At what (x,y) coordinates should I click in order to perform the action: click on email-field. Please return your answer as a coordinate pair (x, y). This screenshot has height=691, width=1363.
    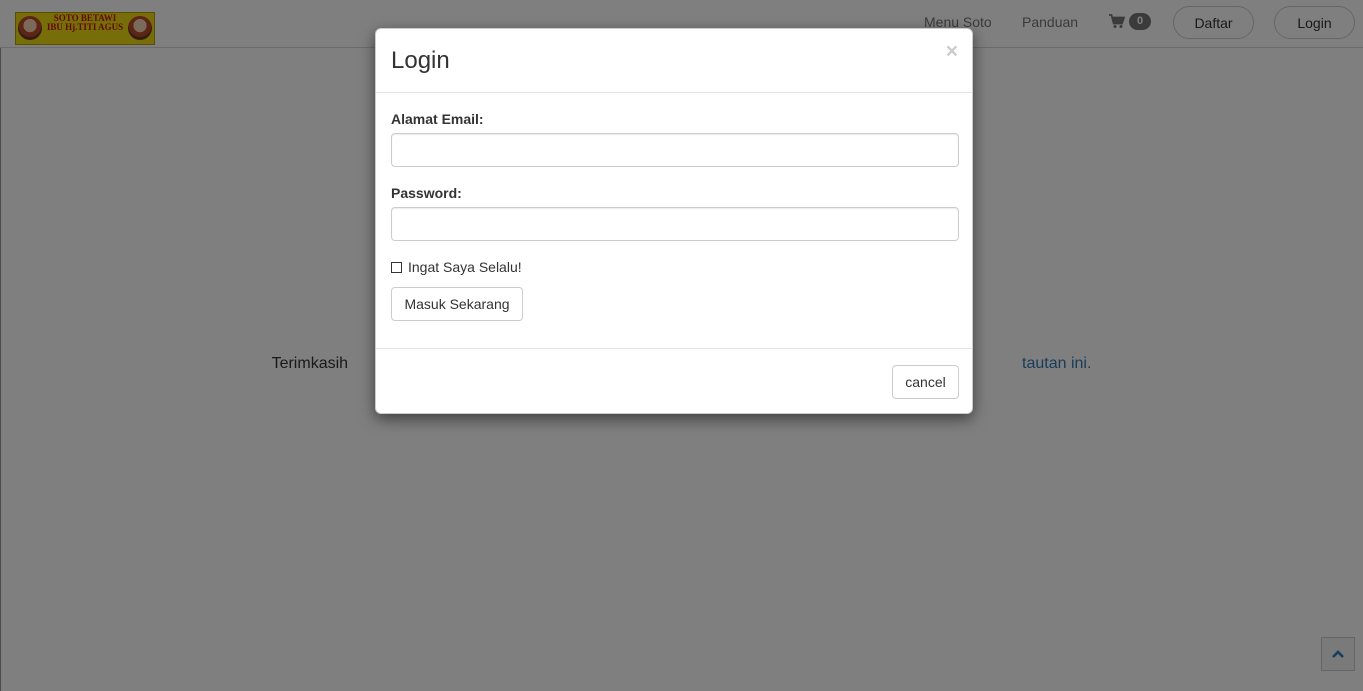
    Looking at the image, I should click on (675, 150).